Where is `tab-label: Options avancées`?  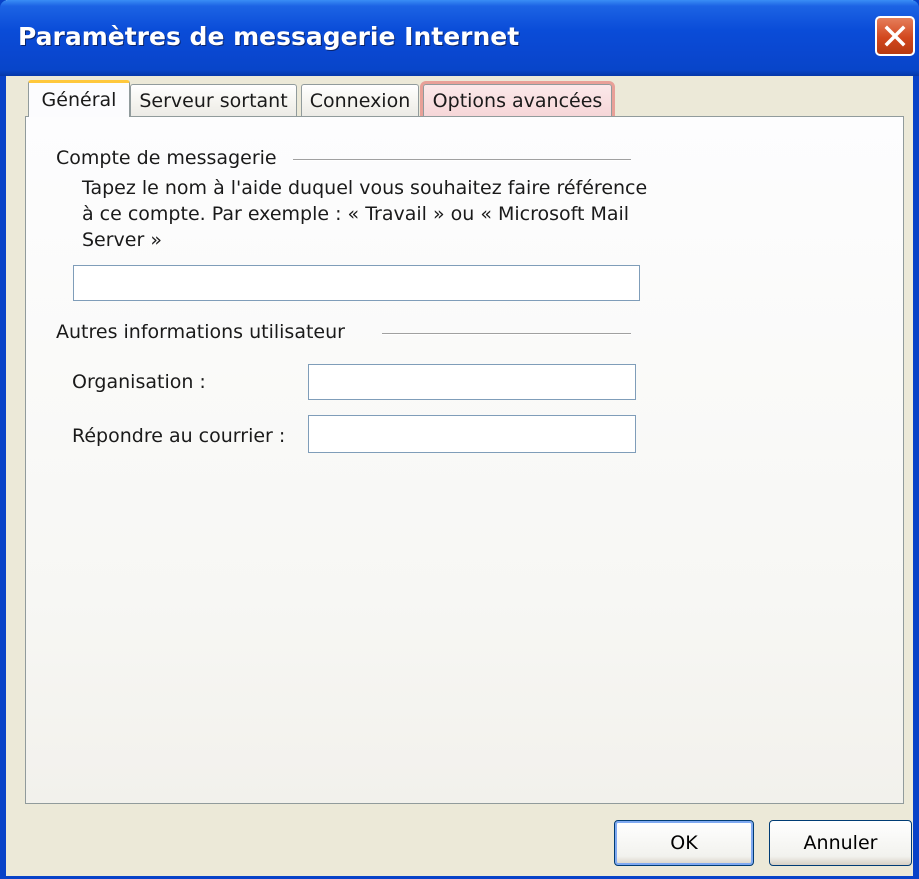 tab-label: Options avancées is located at coordinates (517, 101).